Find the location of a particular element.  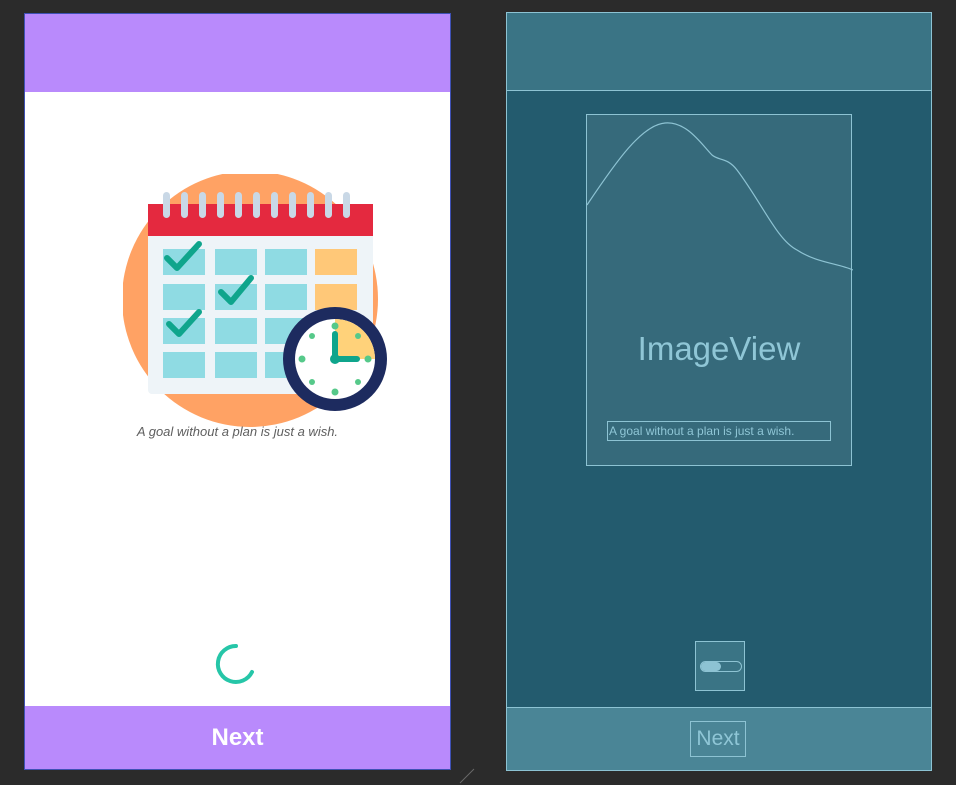

calendar-clock-illustration is located at coordinates (255, 300).